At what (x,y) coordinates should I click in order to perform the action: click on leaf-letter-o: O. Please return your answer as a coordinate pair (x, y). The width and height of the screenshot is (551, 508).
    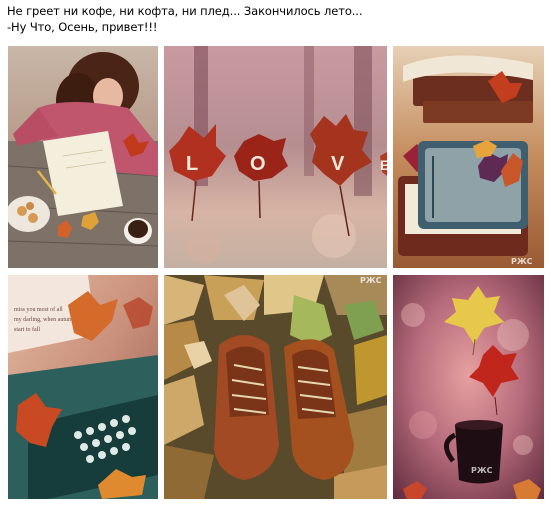
    Looking at the image, I should click on (258, 164).